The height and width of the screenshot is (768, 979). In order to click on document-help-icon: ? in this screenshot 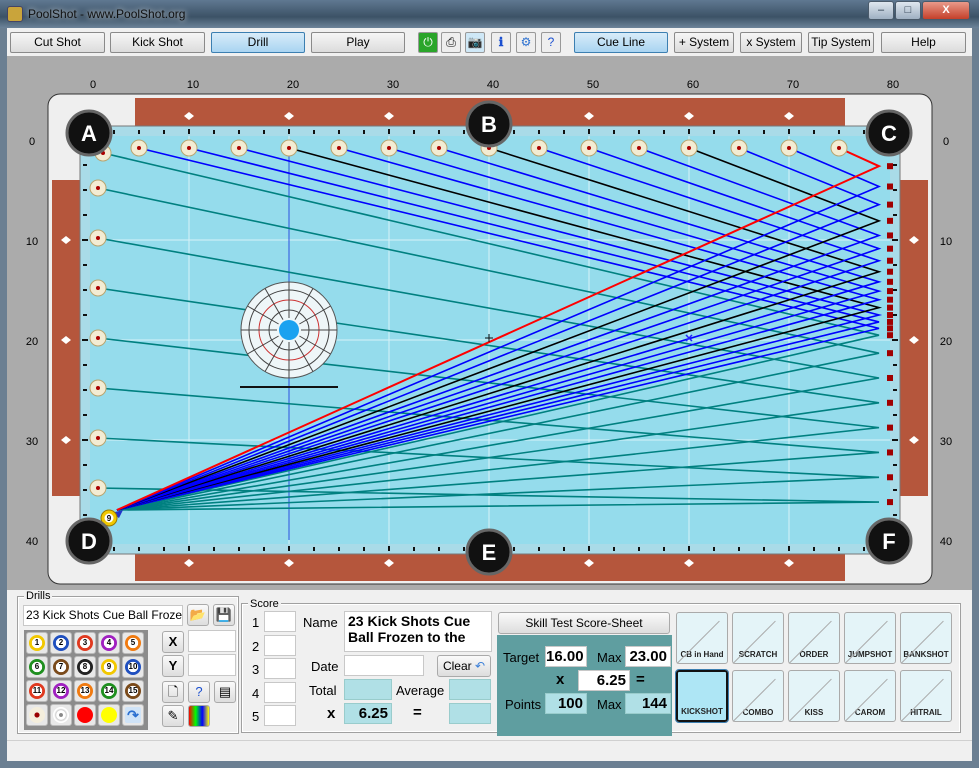, I will do `click(199, 692)`.